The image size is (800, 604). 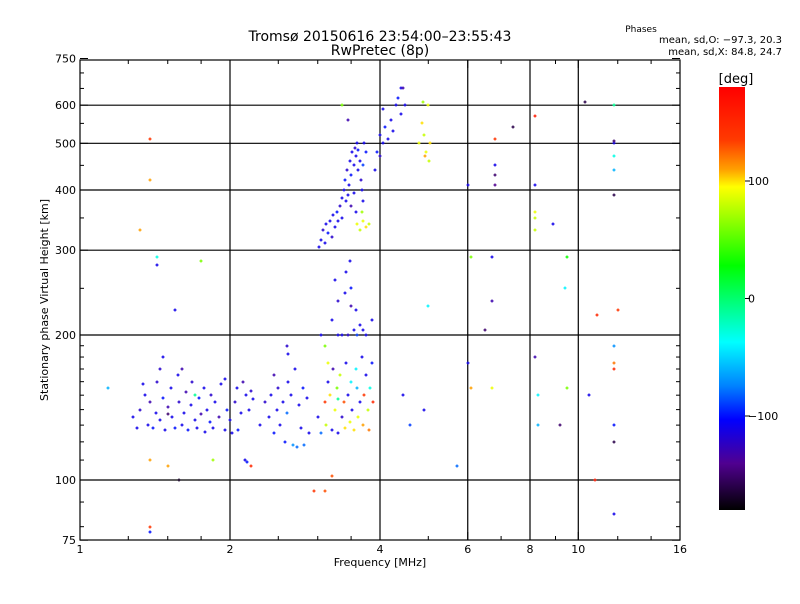 What do you see at coordinates (65, 190) in the screenshot?
I see `y-tick-label: 400` at bounding box center [65, 190].